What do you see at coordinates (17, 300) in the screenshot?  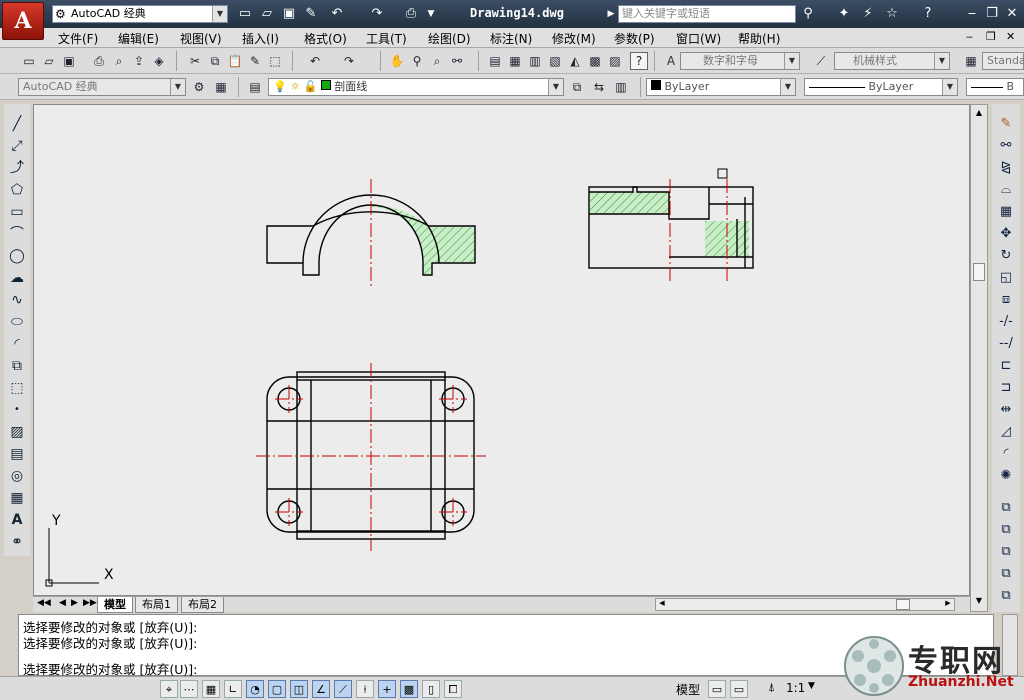 I see `spline-icon: ∿` at bounding box center [17, 300].